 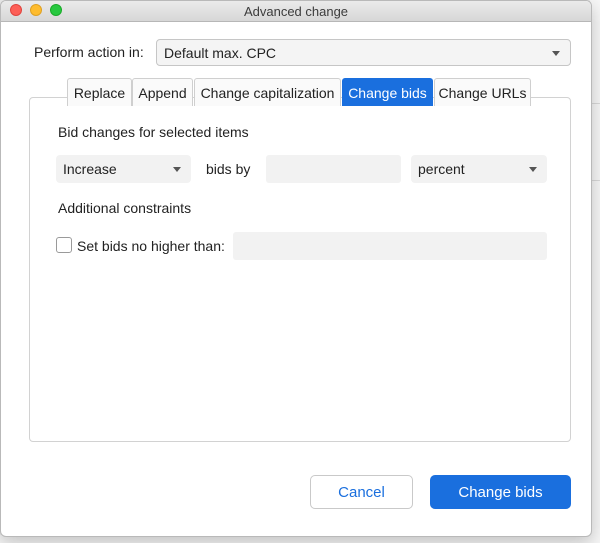 I want to click on max-bid-checkbox, so click(x=64, y=245).